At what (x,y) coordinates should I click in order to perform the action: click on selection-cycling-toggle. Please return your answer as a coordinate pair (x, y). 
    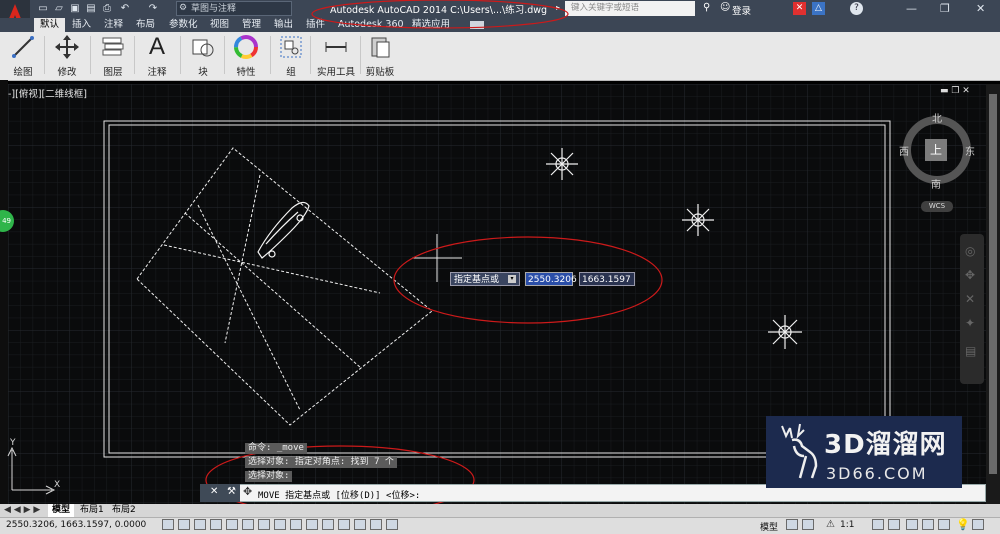
    Looking at the image, I should click on (376, 524).